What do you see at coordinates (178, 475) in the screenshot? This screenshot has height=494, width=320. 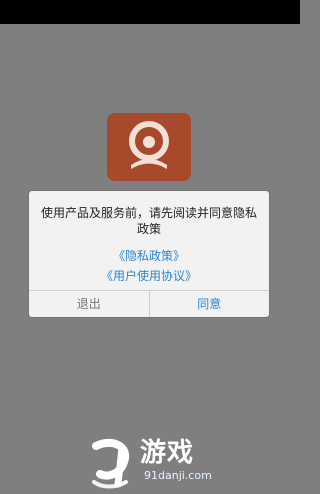 I see `watermark-url: 91danji.com` at bounding box center [178, 475].